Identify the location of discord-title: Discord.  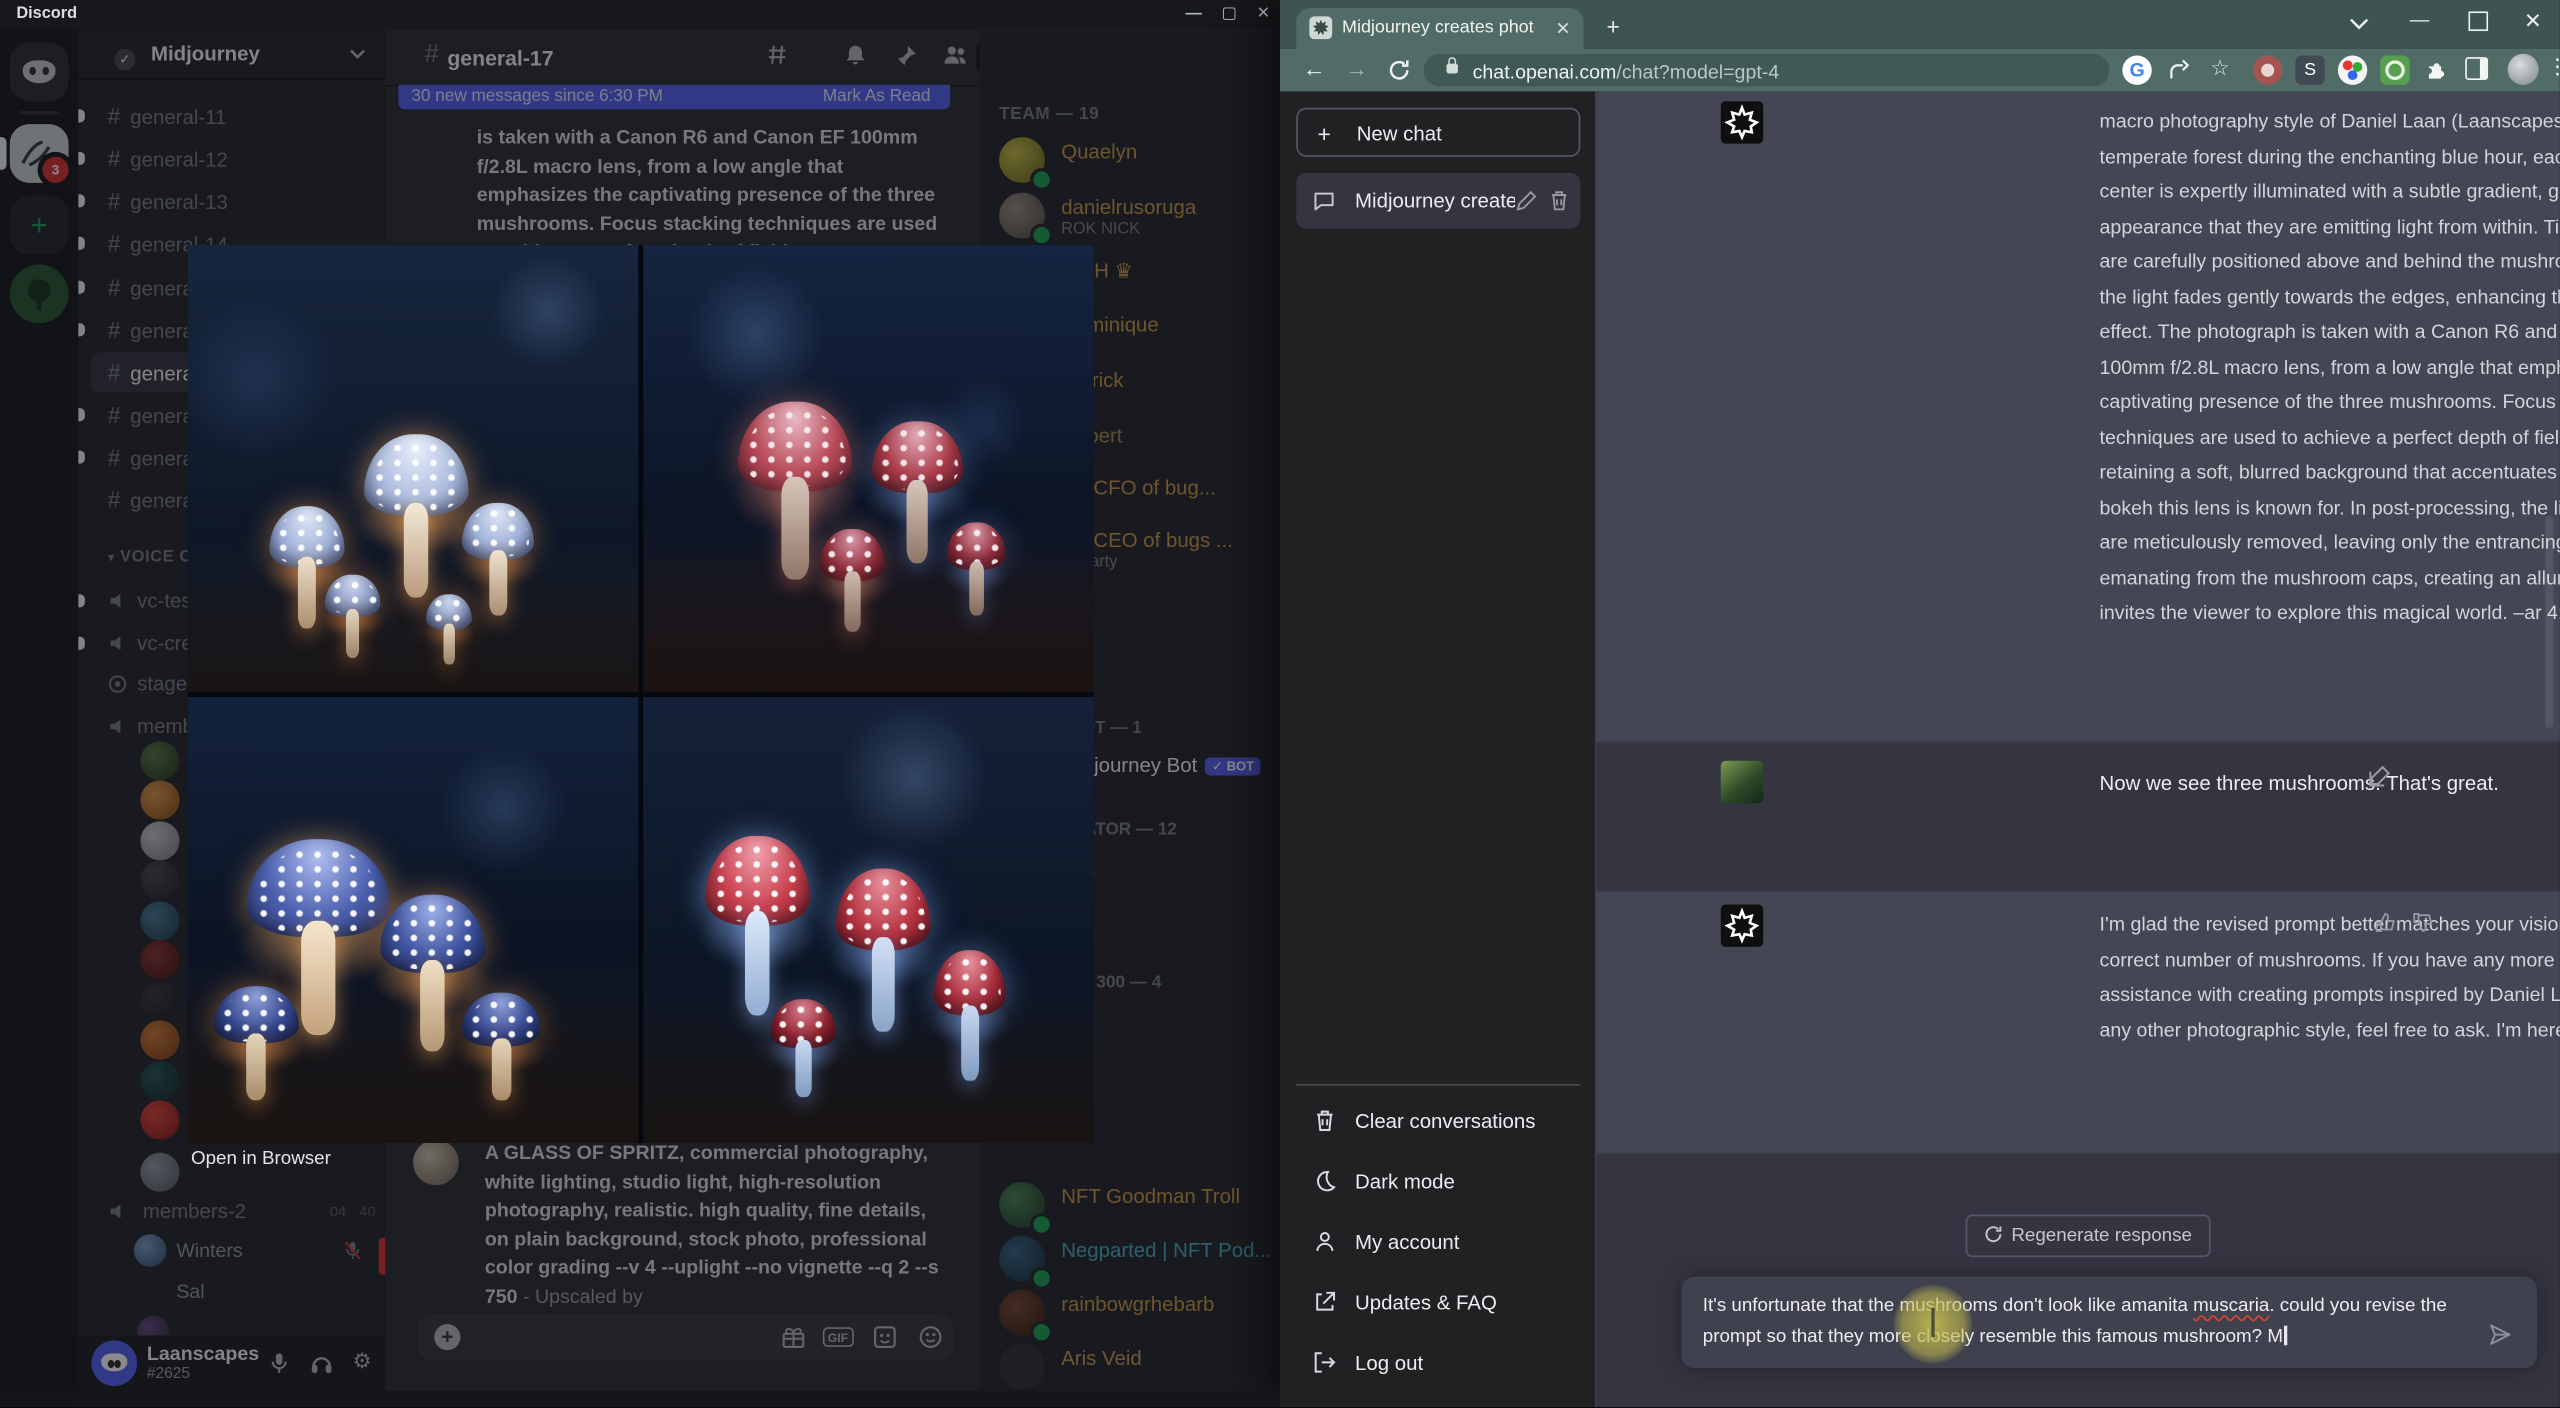
(47, 13).